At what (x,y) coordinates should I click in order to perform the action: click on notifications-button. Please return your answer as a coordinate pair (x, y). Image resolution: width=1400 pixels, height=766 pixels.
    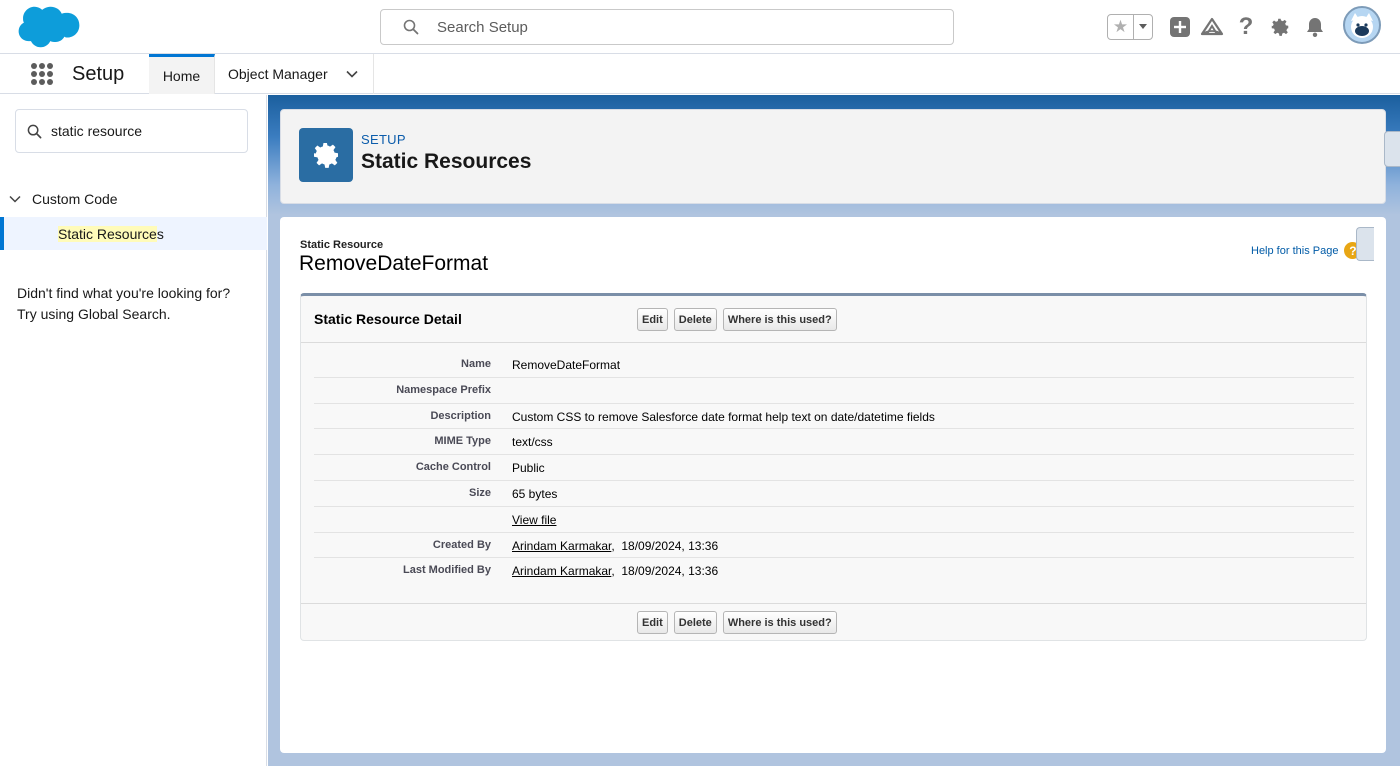
    Looking at the image, I should click on (1315, 27).